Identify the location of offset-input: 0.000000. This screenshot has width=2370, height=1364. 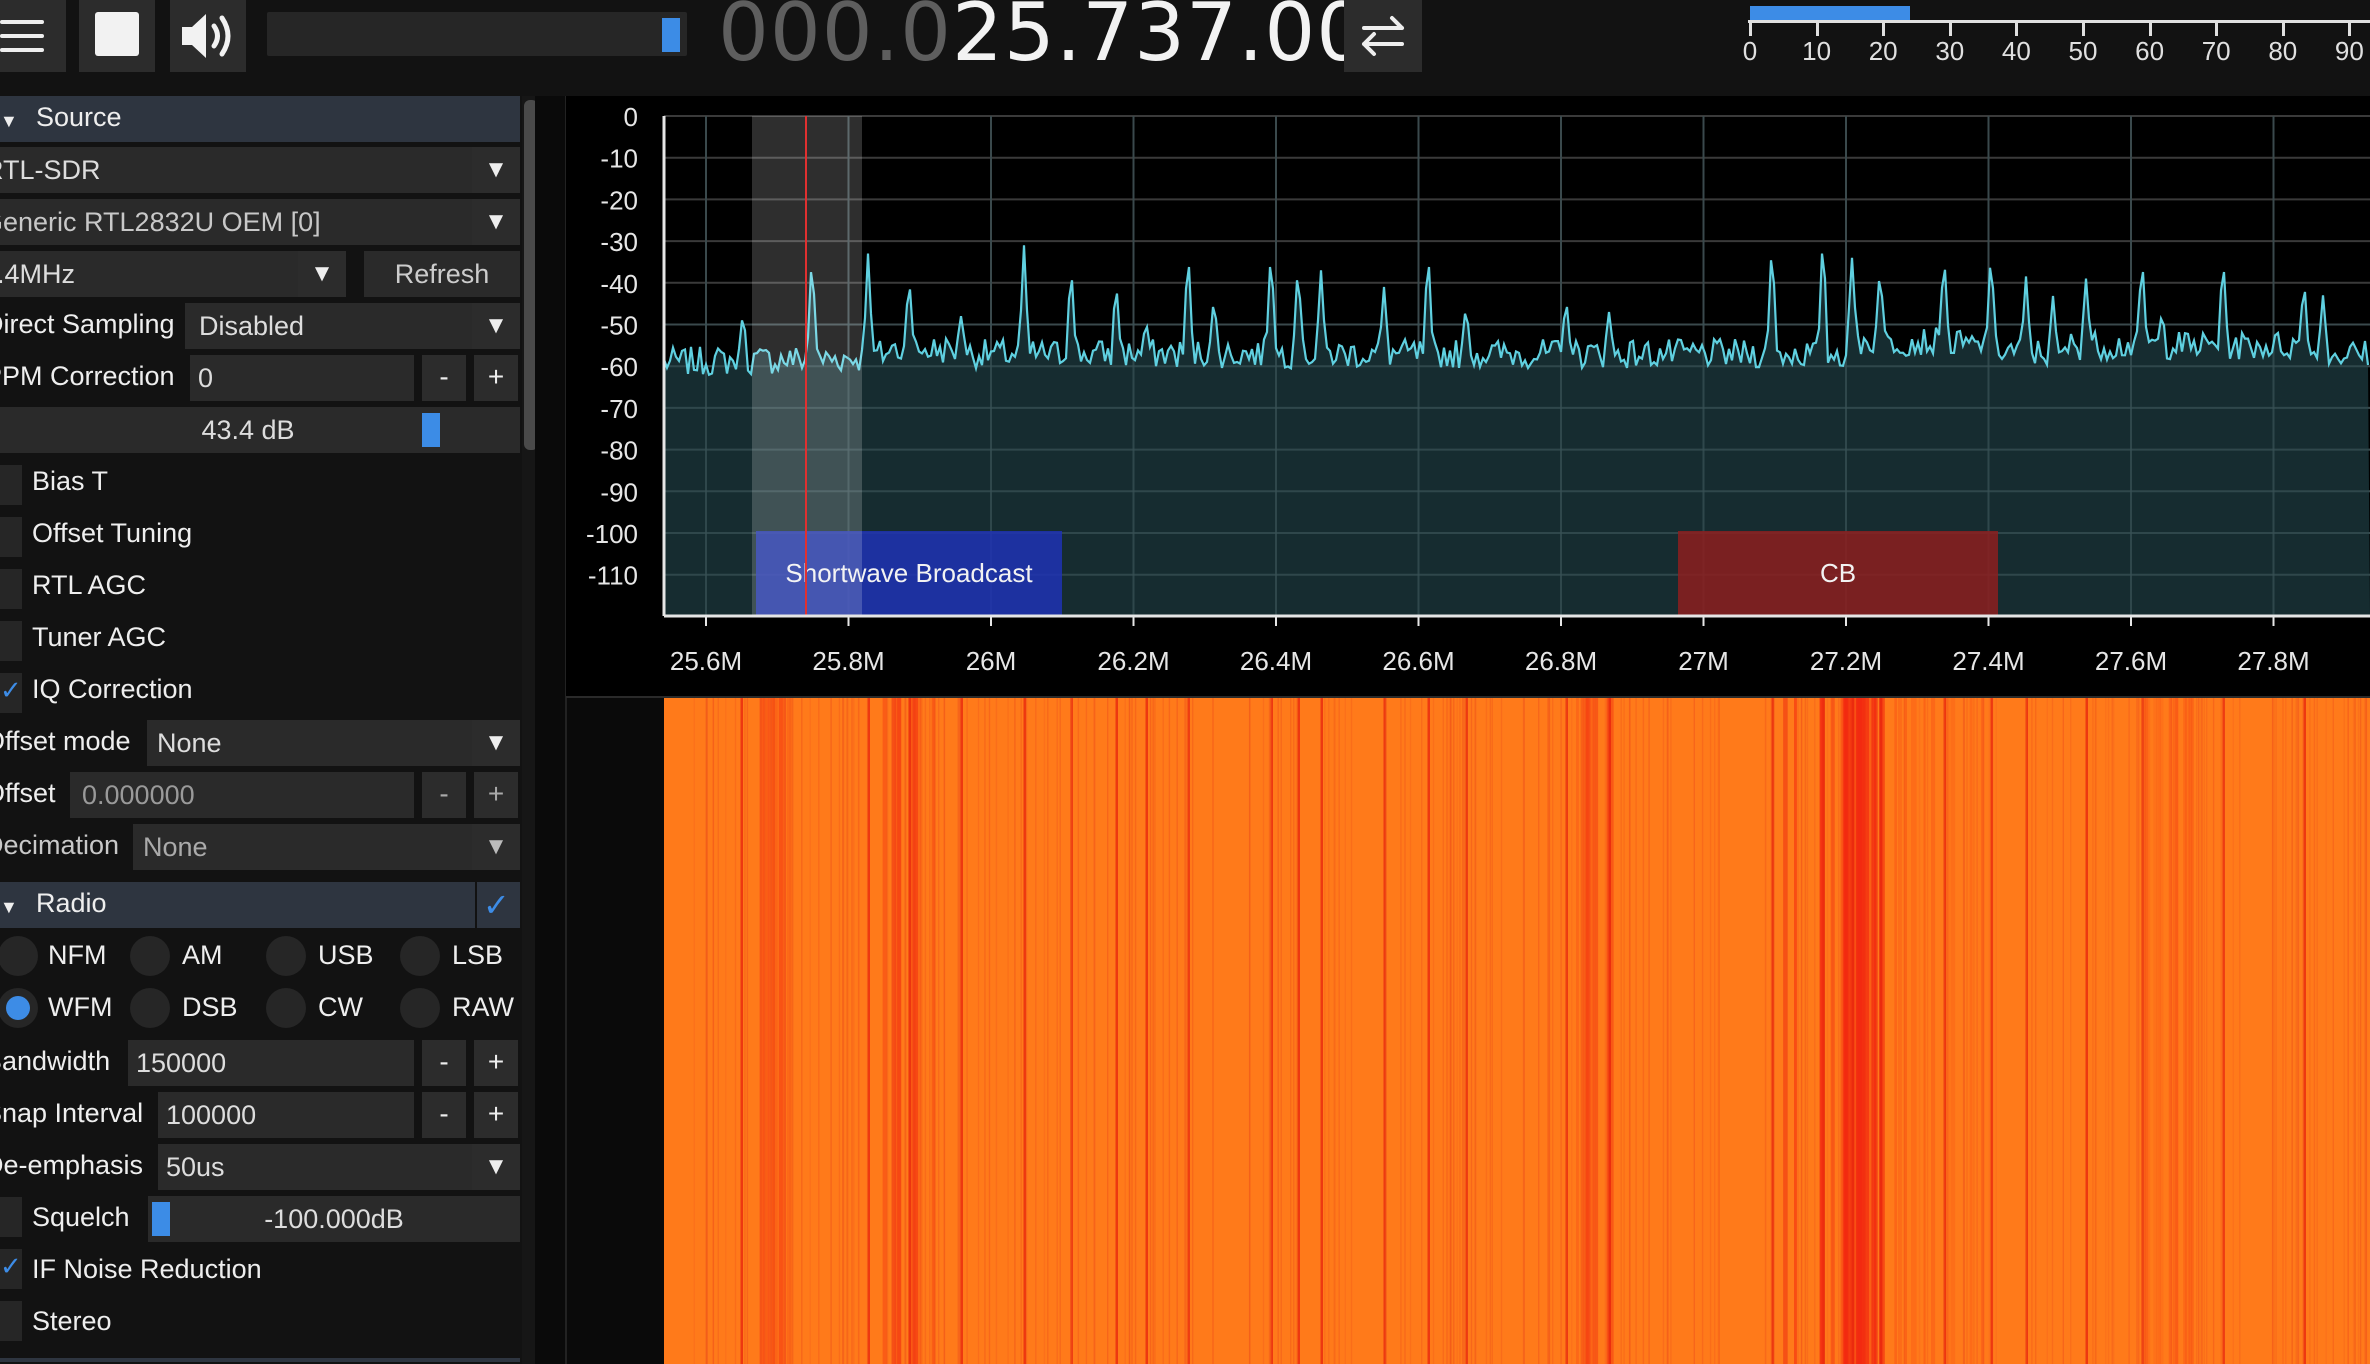
(242, 795).